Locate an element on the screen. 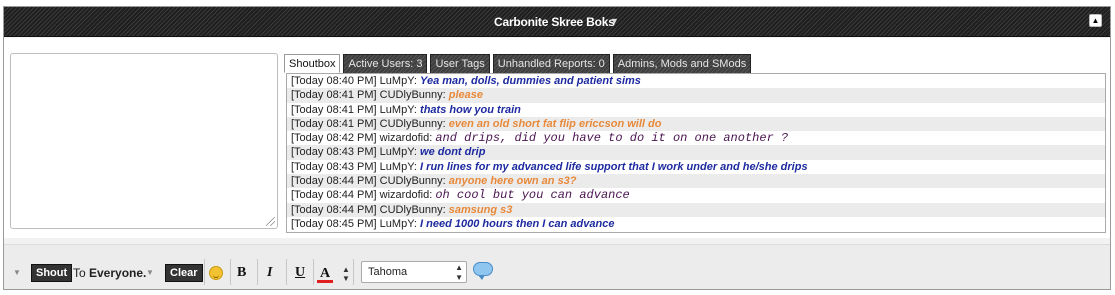 The image size is (1115, 295). tab-label: User Tags is located at coordinates (460, 64).